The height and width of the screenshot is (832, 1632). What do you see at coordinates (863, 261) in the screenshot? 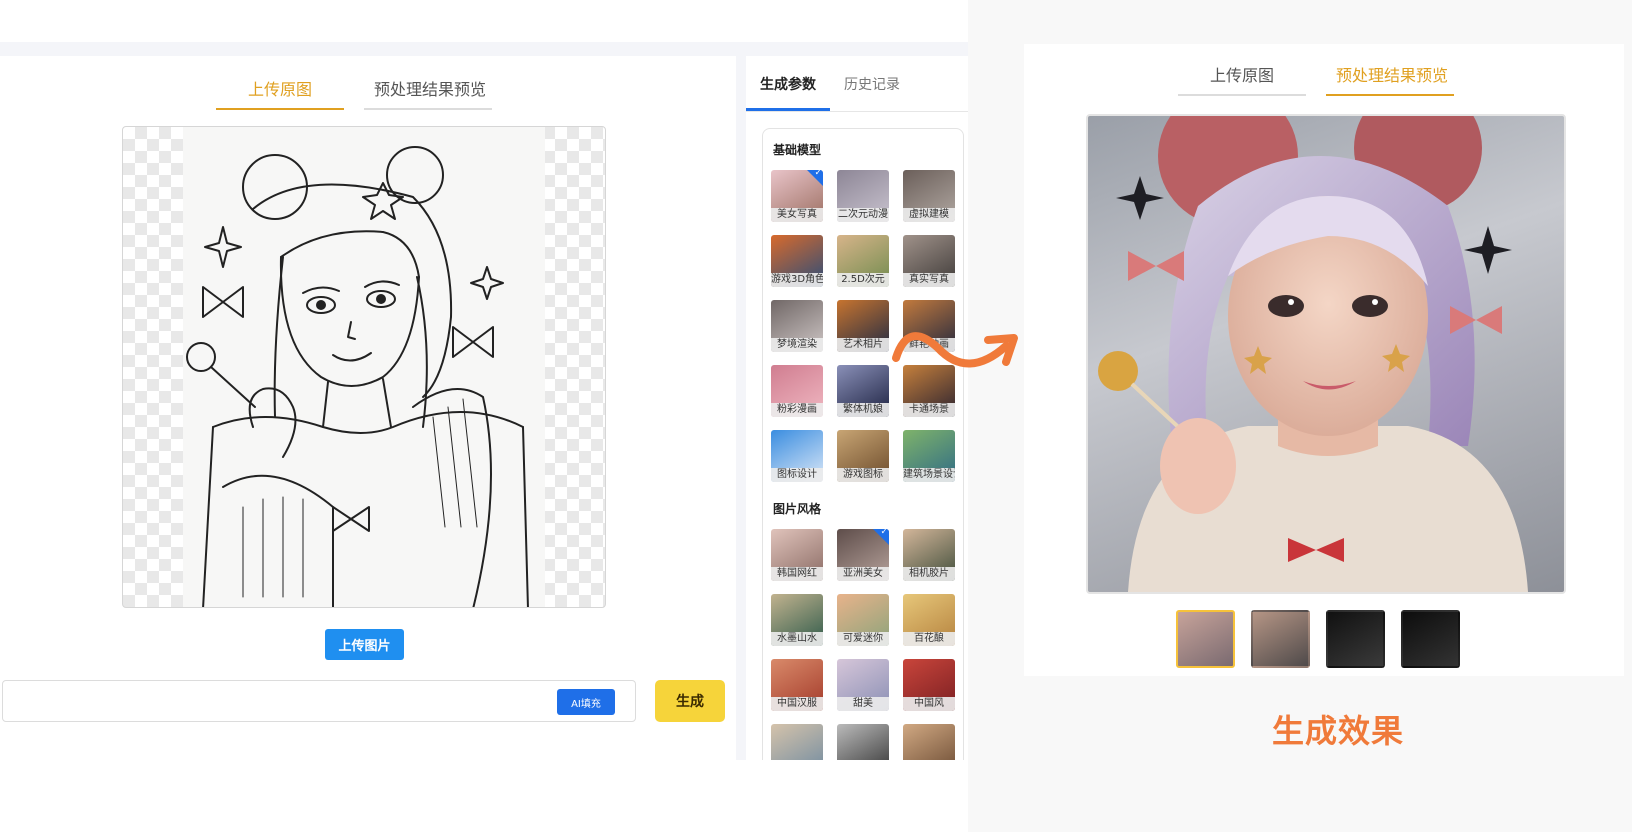
I see `param-option-tile: 2.5D次元` at bounding box center [863, 261].